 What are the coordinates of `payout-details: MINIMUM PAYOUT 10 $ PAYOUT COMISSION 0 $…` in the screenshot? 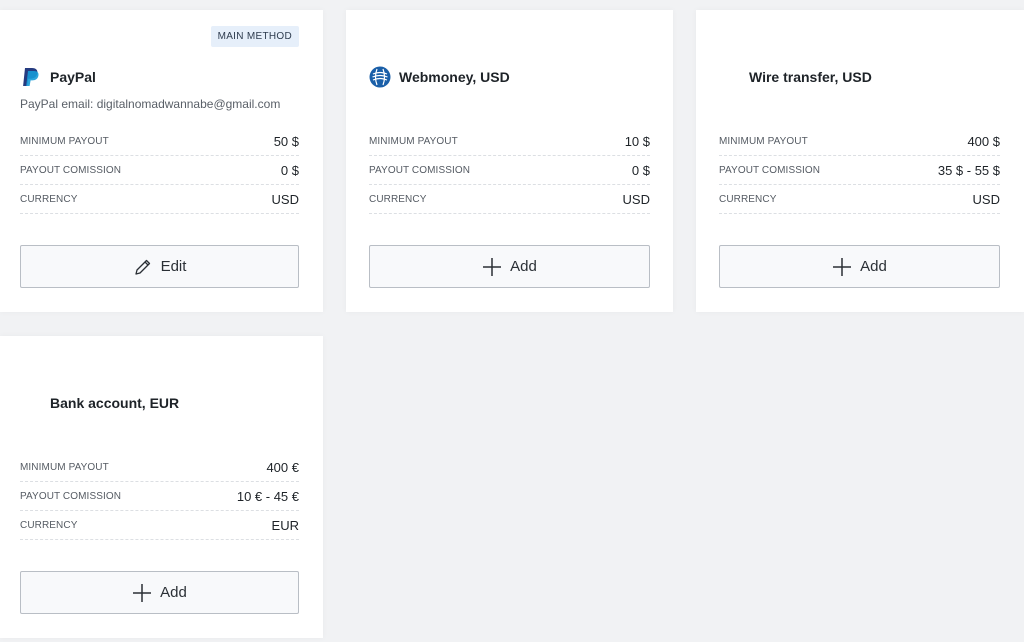 It's located at (509, 170).